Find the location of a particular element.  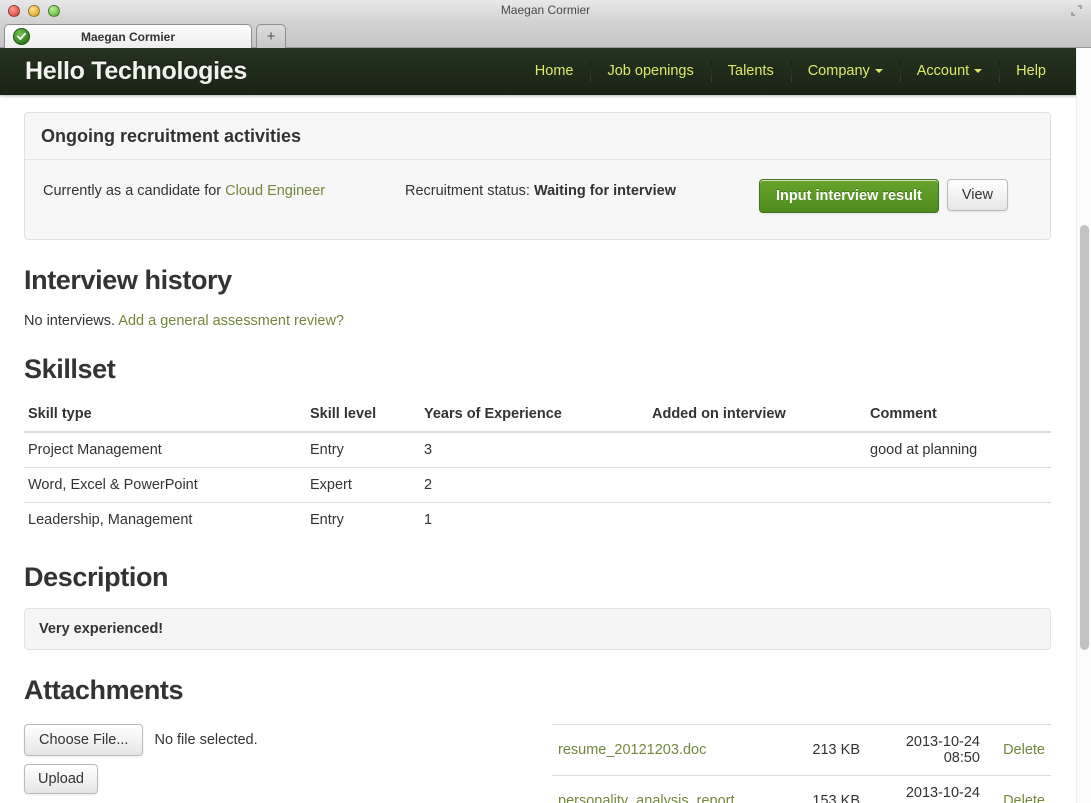

upload-controls: Choose File... No file selected. Upload is located at coordinates (141, 758).